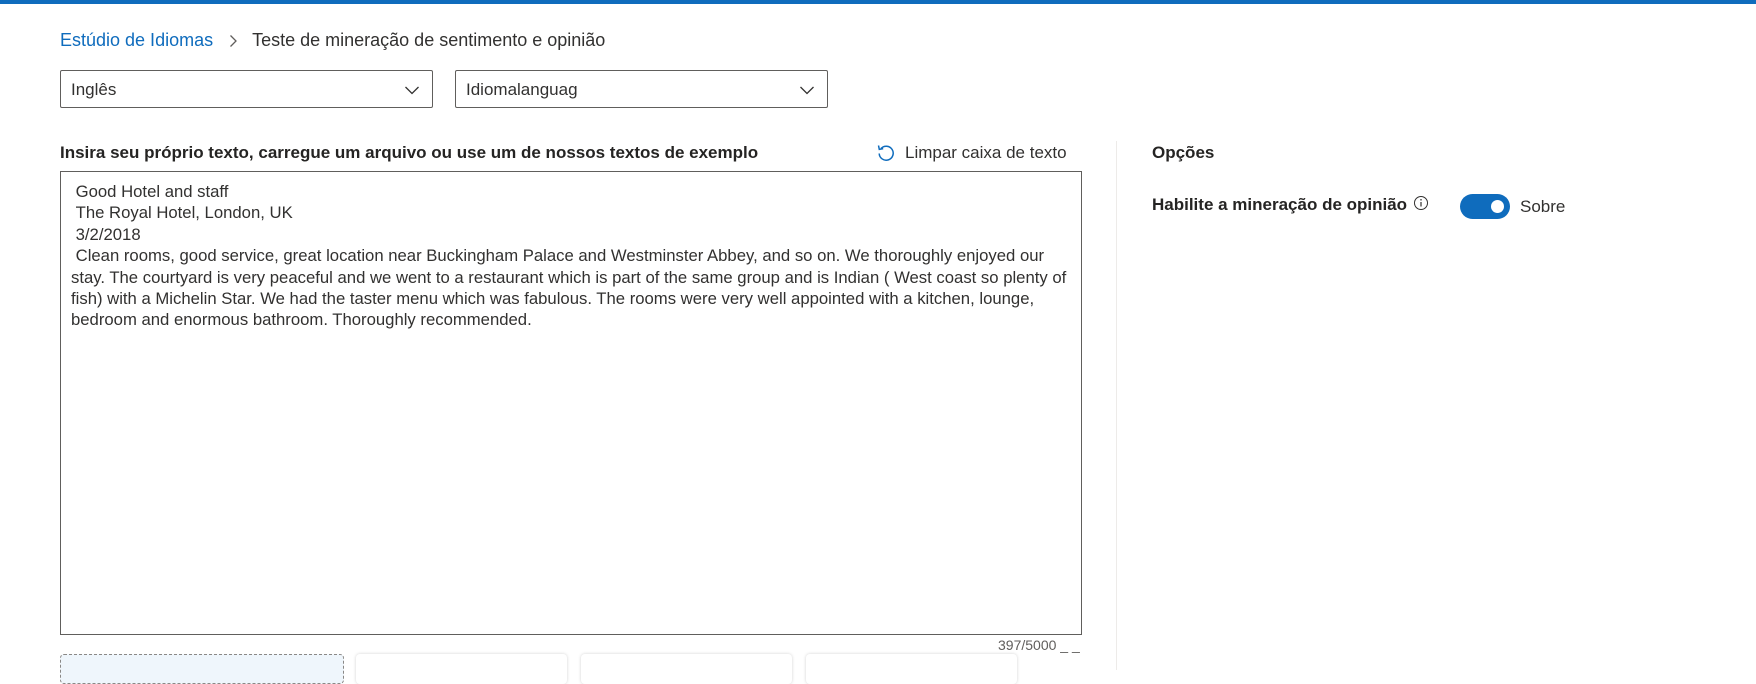  What do you see at coordinates (94, 89) in the screenshot?
I see `language-dropdown-value: Inglês` at bounding box center [94, 89].